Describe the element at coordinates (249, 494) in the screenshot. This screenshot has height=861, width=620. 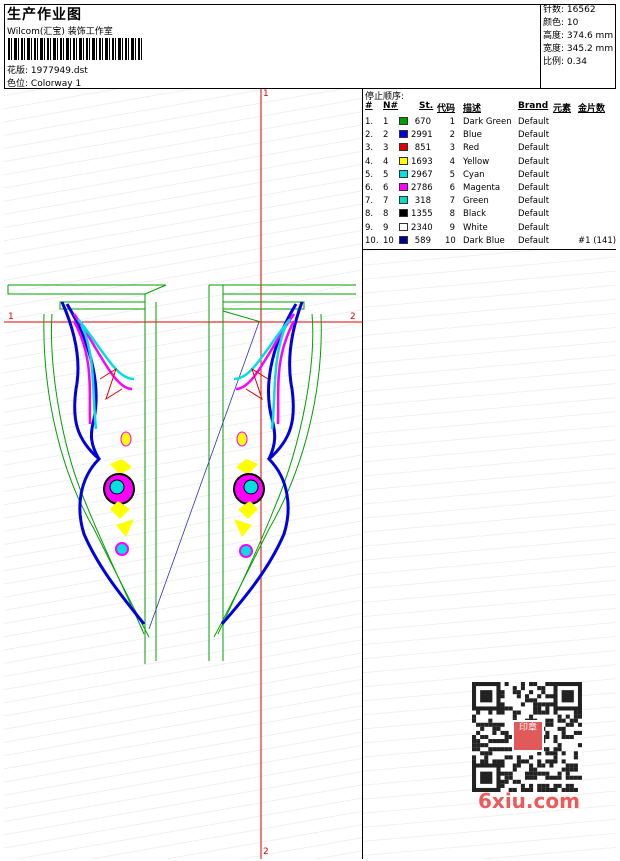
I see `right-flower-motif` at that location.